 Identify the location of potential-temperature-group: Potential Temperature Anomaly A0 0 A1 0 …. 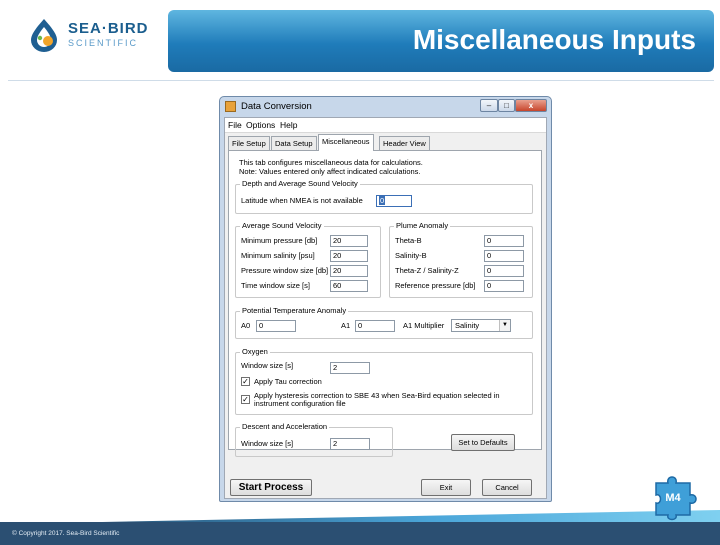
(384, 322).